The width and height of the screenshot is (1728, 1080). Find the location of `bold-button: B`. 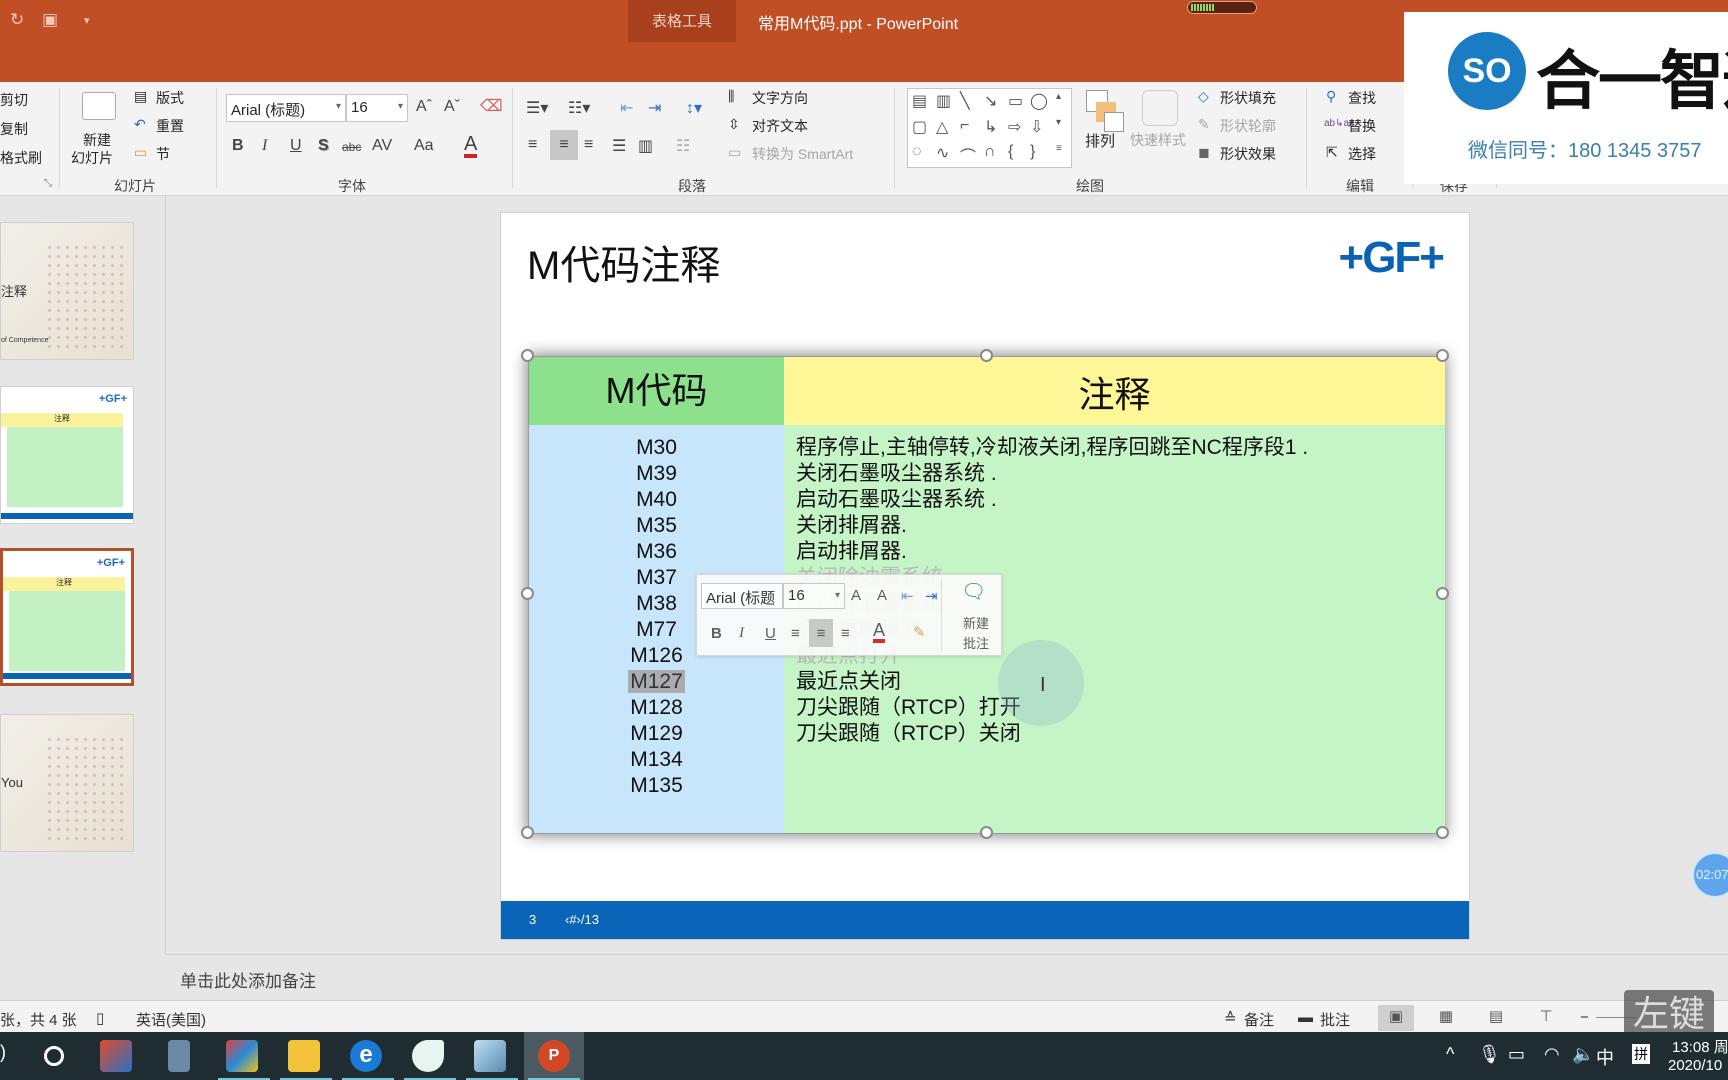

bold-button: B is located at coordinates (238, 146).